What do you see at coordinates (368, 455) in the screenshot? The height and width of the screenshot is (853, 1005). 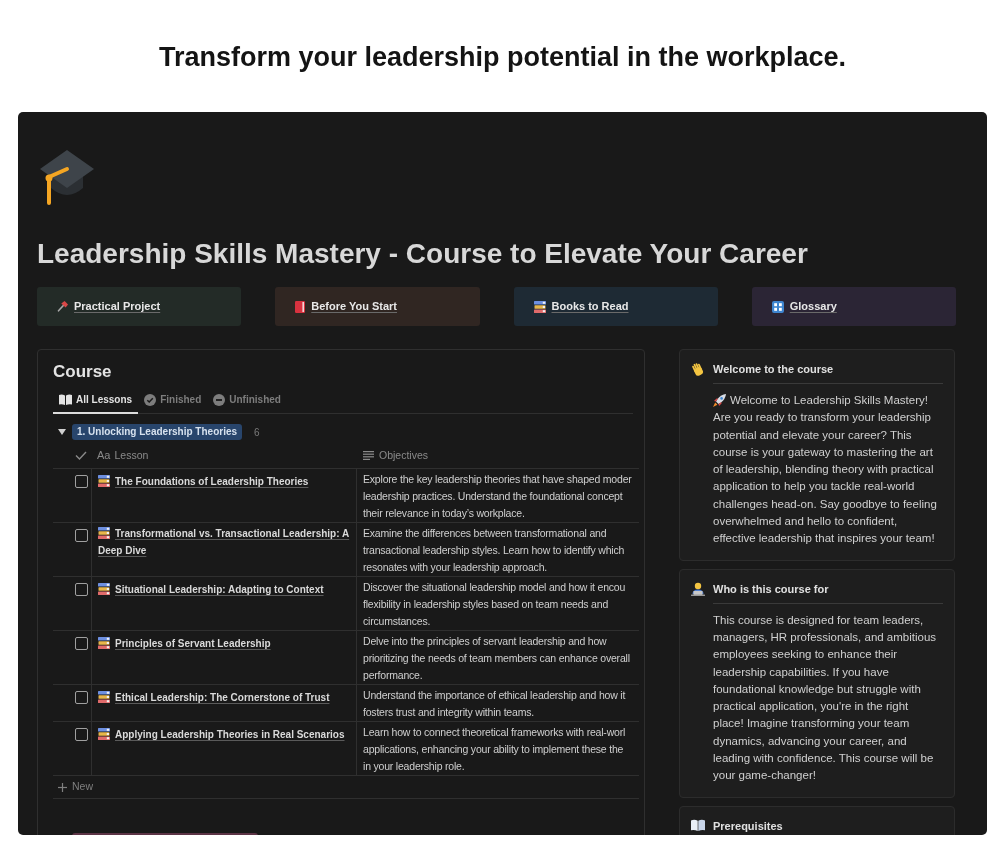 I see `text-lines-icon` at bounding box center [368, 455].